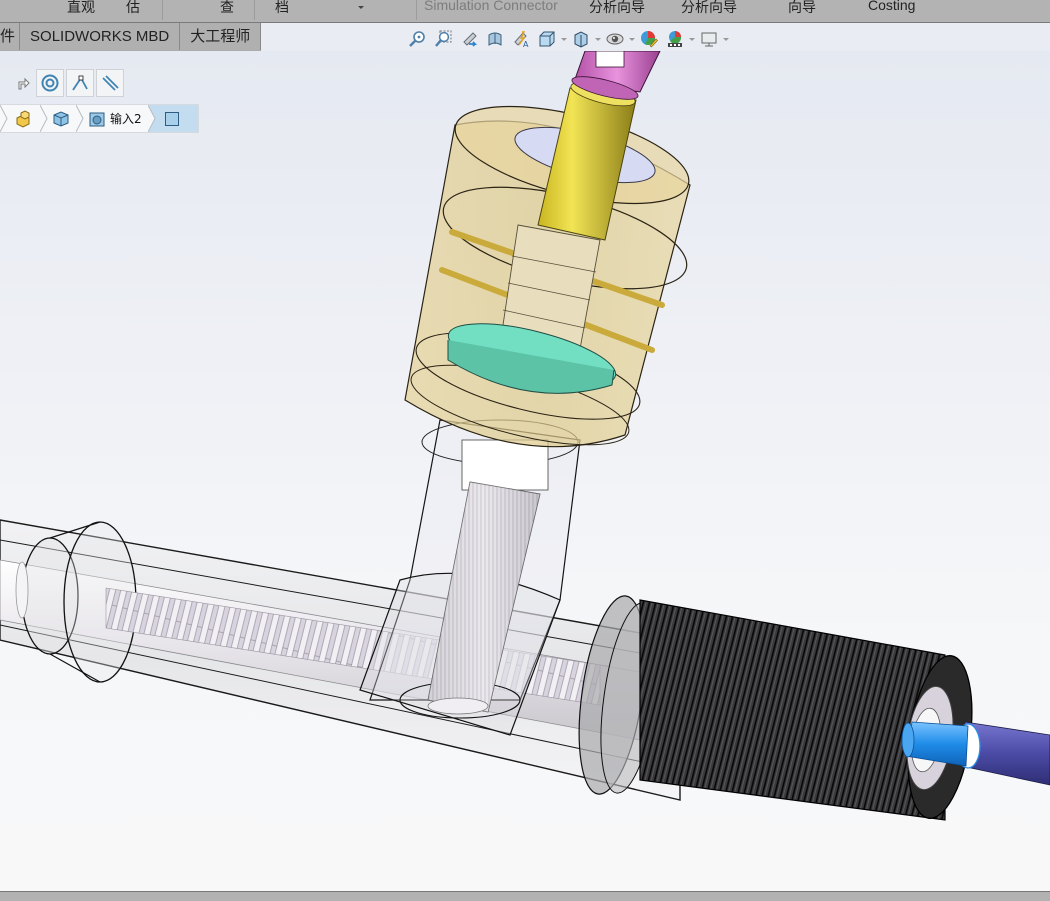 The height and width of the screenshot is (901, 1050). Describe the element at coordinates (632, 39) in the screenshot. I see `hide-show-dropdown-icon` at that location.